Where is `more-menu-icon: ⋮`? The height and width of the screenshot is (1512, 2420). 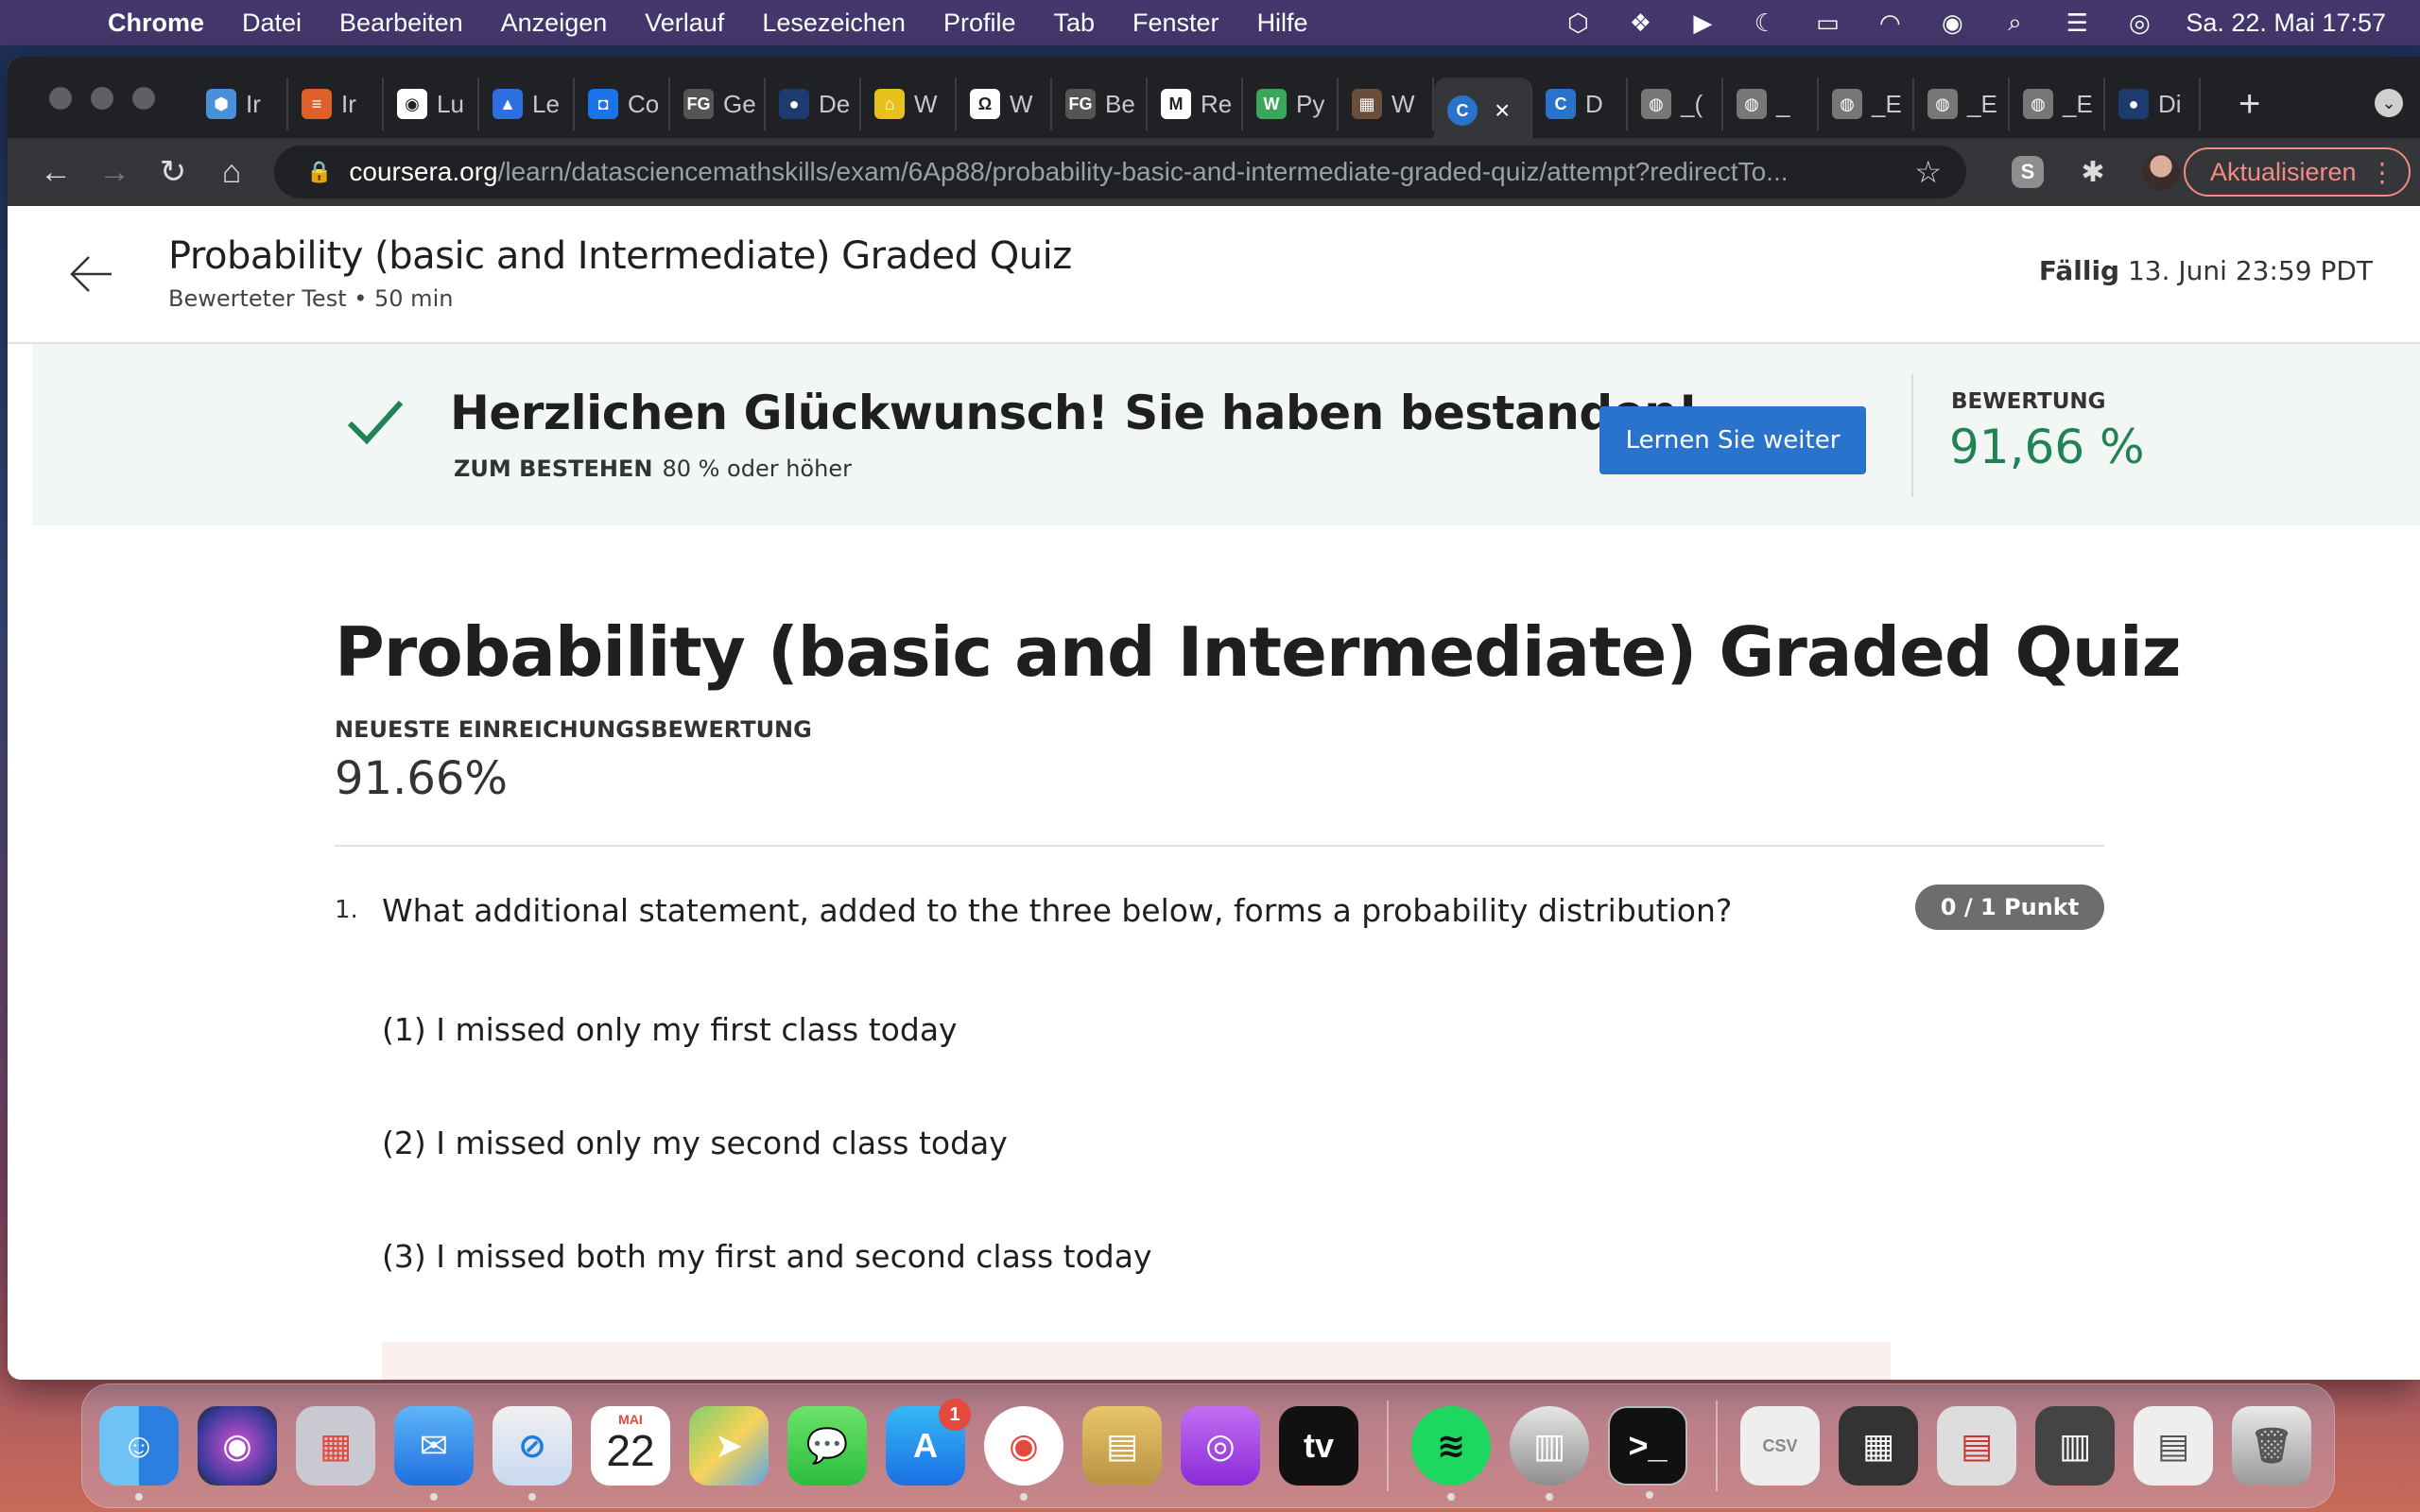 more-menu-icon: ⋮ is located at coordinates (2382, 172).